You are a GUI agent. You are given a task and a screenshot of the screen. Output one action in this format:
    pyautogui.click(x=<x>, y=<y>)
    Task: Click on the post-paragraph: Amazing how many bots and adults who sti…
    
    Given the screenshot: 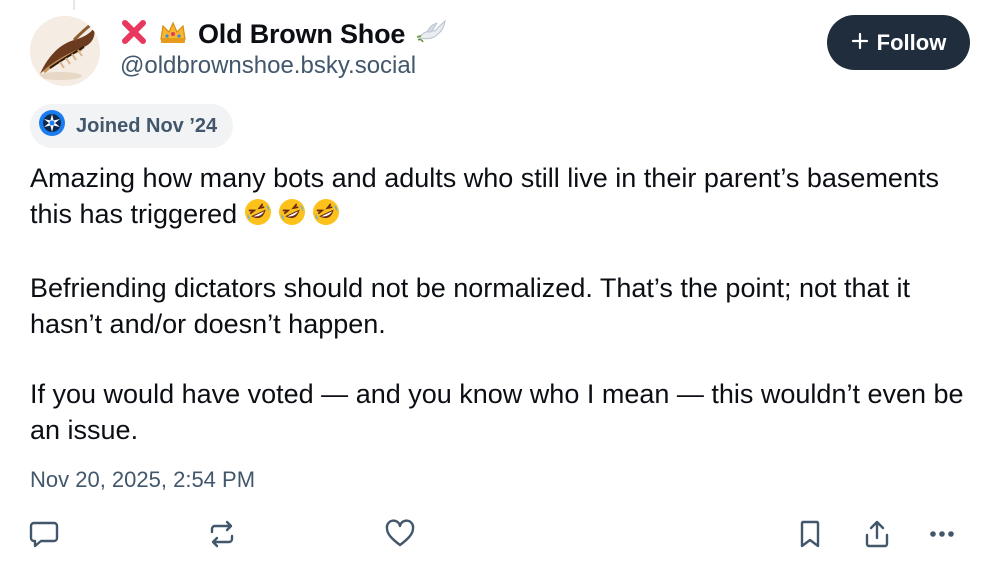 What is the action you would take?
    pyautogui.click(x=500, y=198)
    